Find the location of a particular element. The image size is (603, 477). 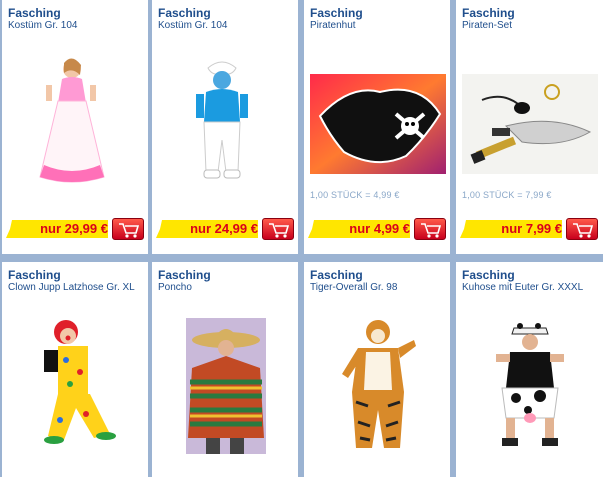

product-name: Kuhose mit Euter Gr. XXXL is located at coordinates (522, 287).